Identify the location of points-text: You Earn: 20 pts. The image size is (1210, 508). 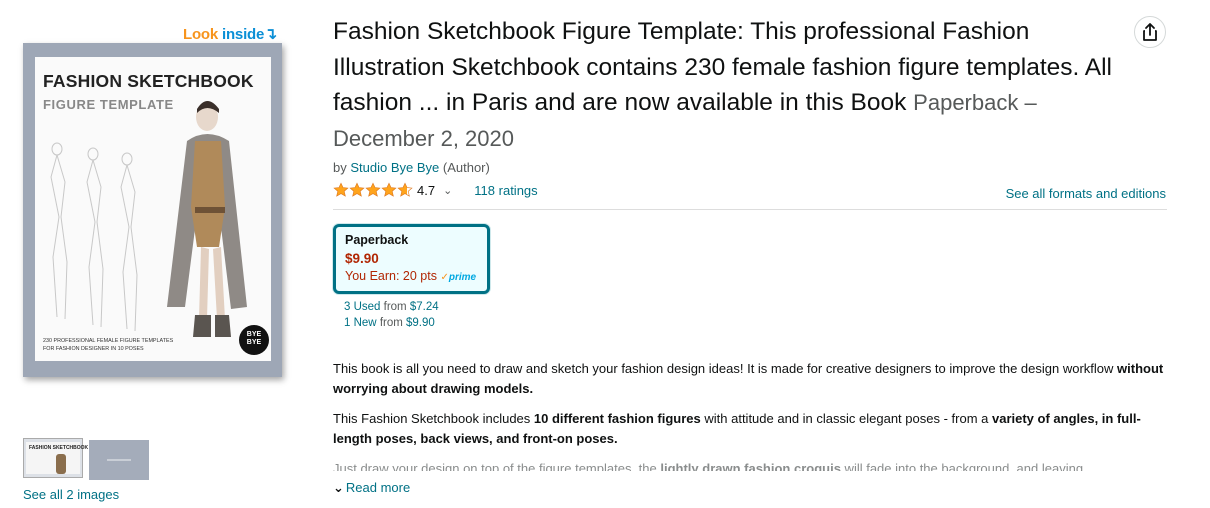
(391, 276).